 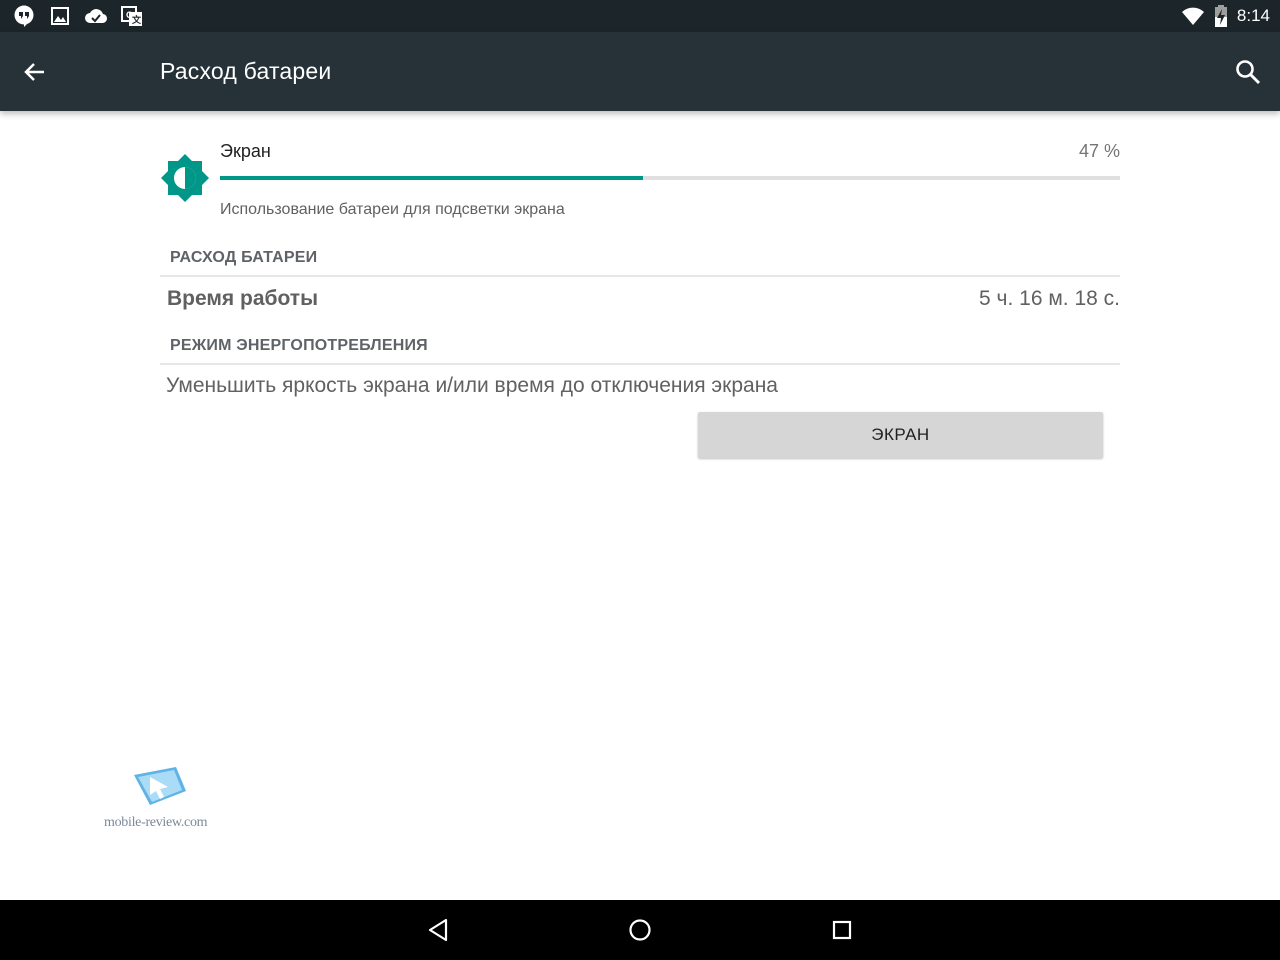 I want to click on wifi-icon, so click(x=1192, y=16).